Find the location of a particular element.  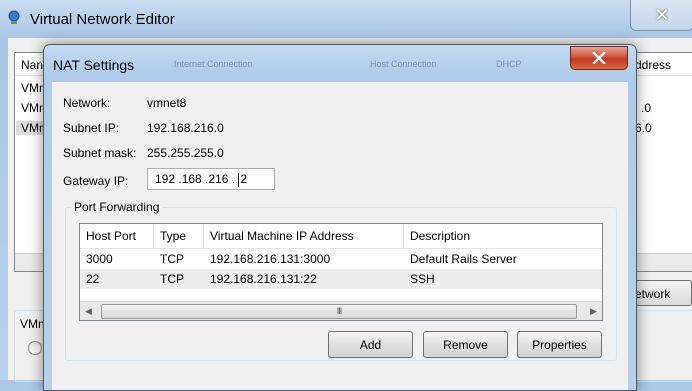

cell-host-port: 3000 is located at coordinates (99, 259).